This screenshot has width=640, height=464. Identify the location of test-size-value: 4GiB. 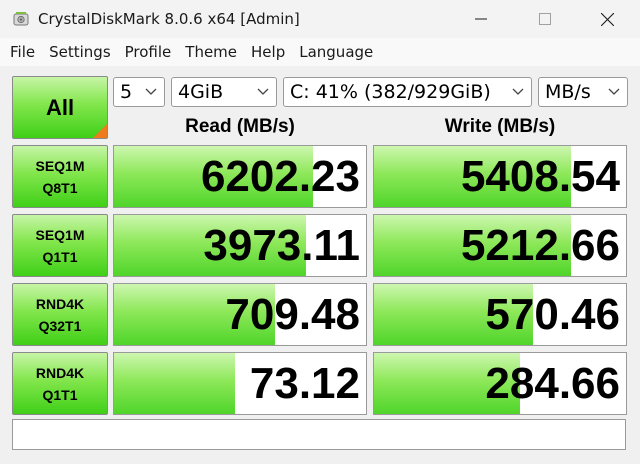
(201, 92).